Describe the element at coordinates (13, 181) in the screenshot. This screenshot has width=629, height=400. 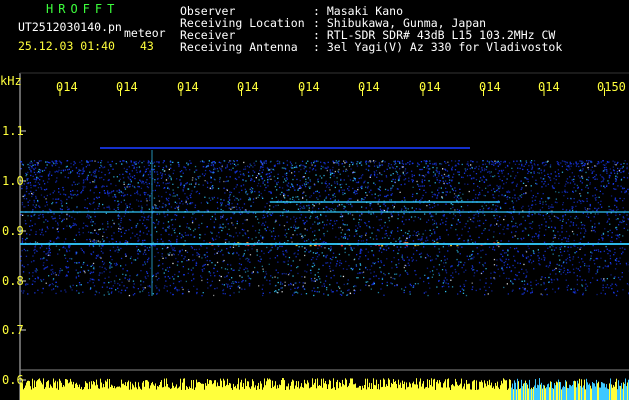
I see `y-tick-label: 1.0` at that location.